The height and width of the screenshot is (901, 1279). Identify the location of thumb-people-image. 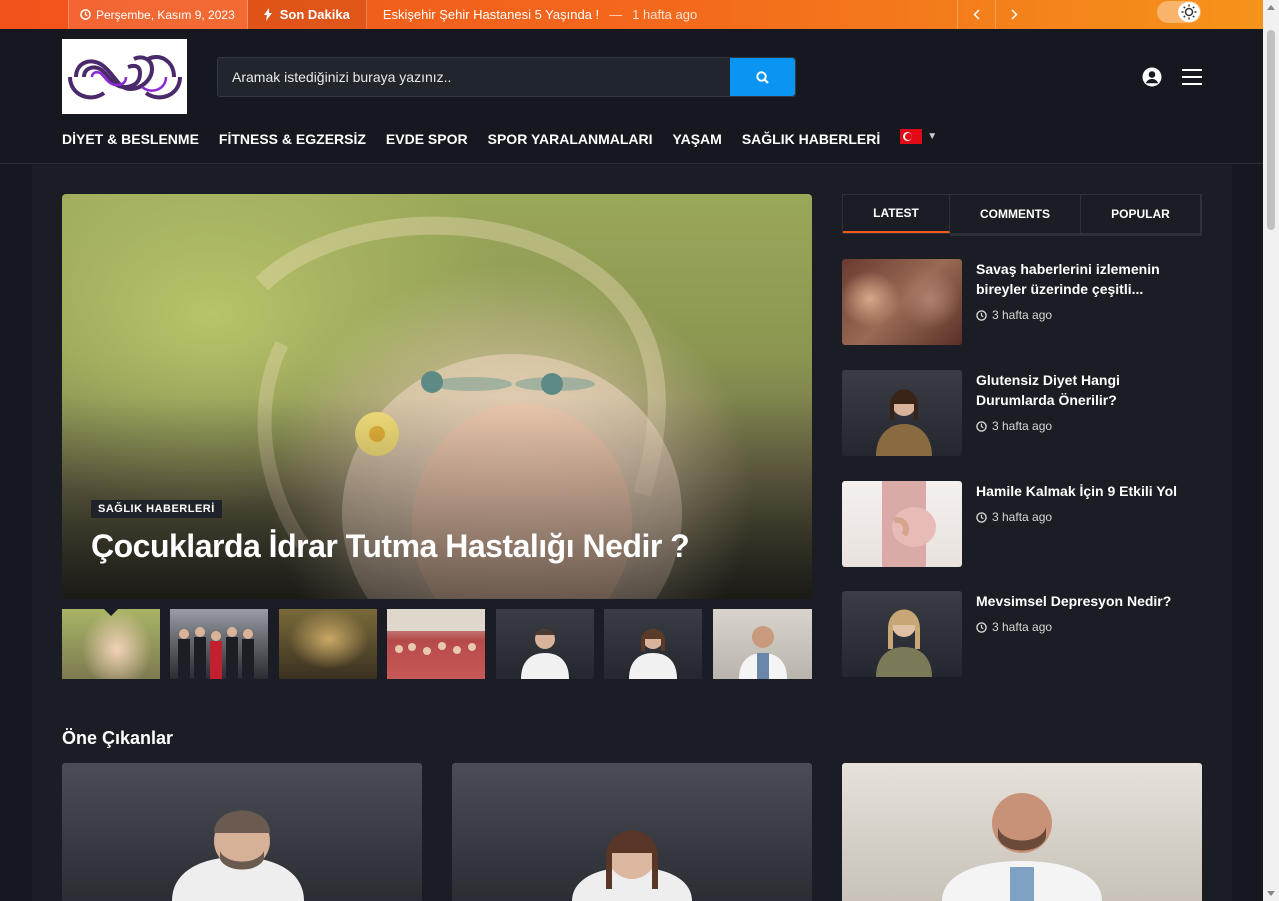
(216, 653).